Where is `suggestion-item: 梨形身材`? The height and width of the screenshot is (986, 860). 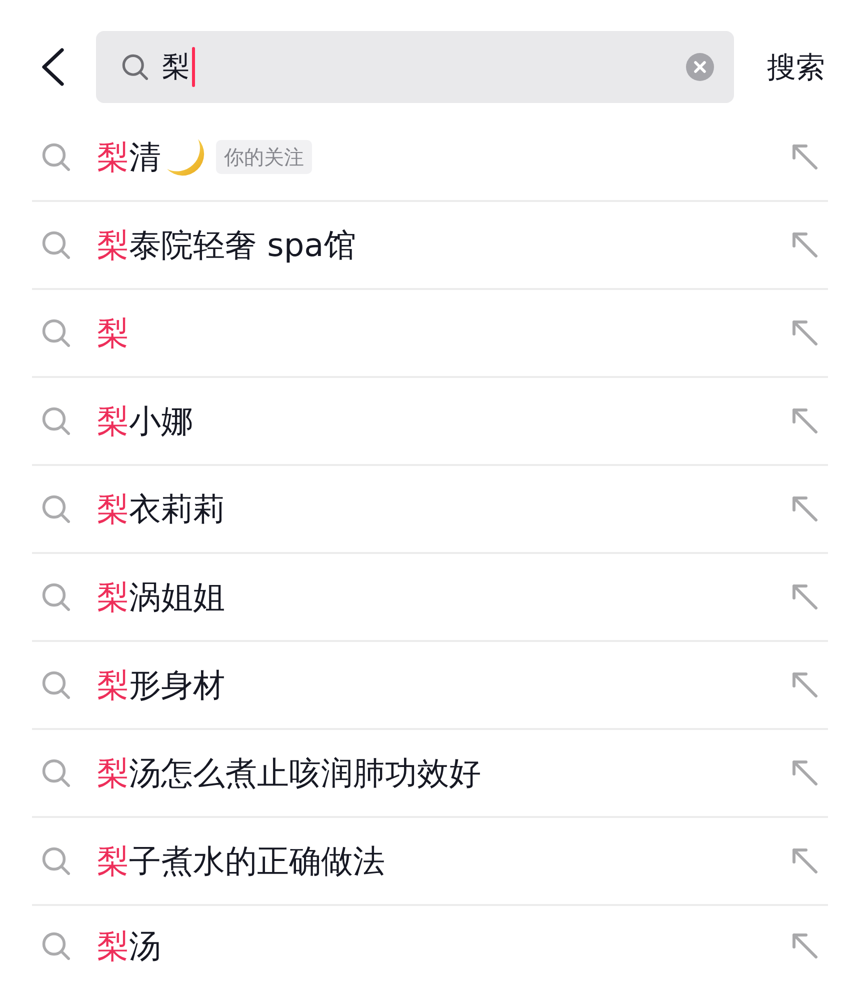 suggestion-item: 梨形身材 is located at coordinates (430, 686).